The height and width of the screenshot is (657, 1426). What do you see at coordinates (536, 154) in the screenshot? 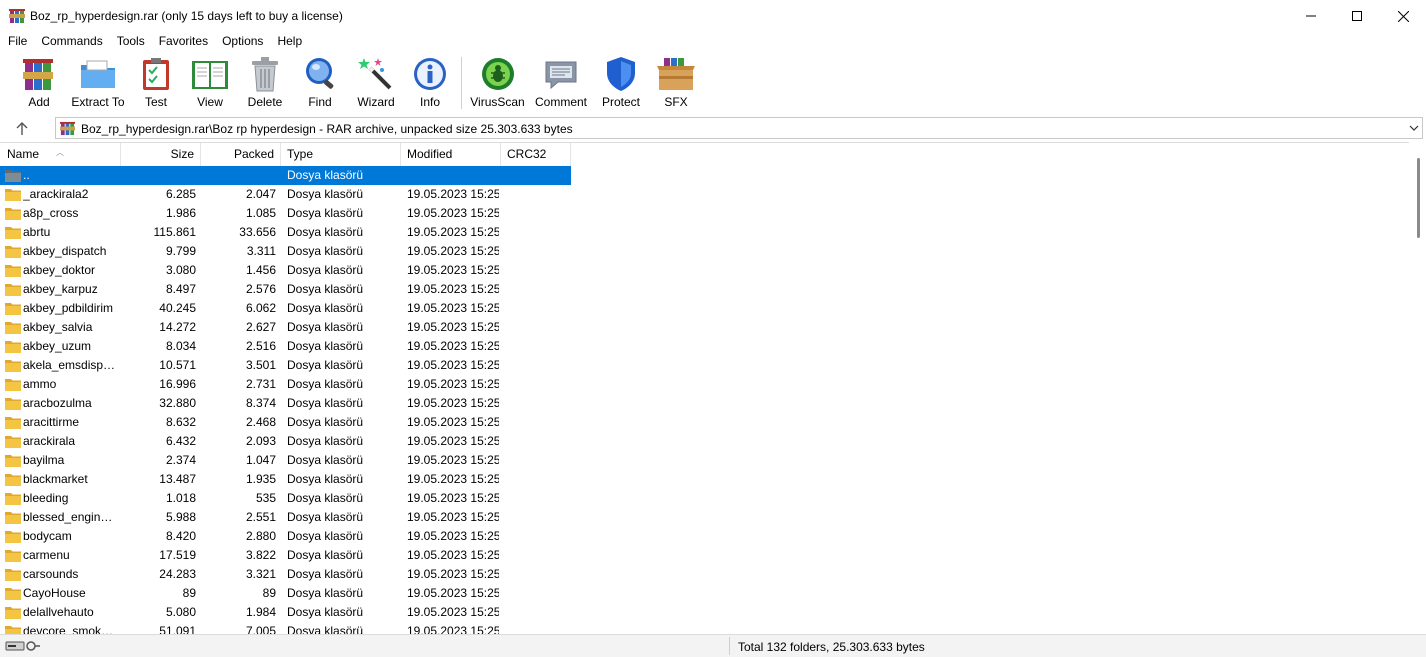
I see `column-crc32: CRC32` at bounding box center [536, 154].